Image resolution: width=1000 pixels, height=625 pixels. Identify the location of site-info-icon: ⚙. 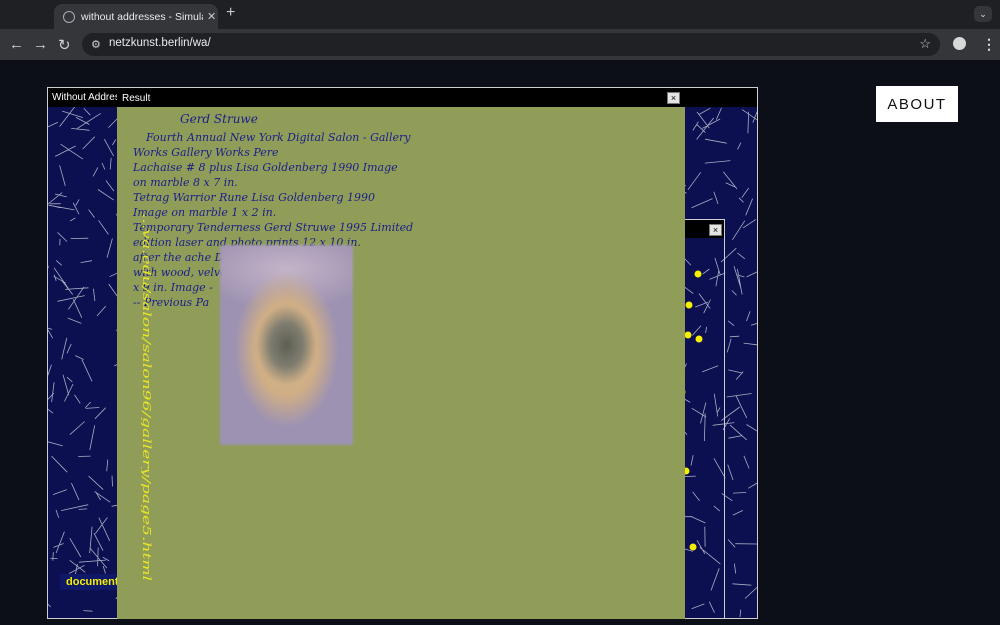
(96, 44).